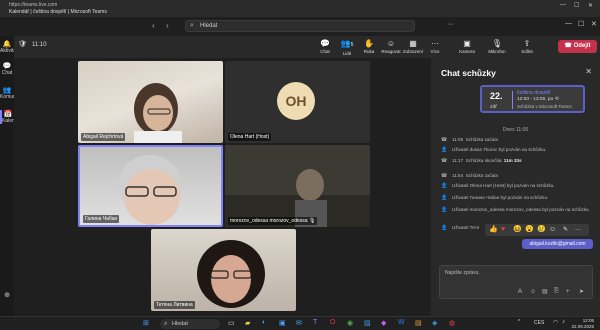 This screenshot has height=330, width=600. What do you see at coordinates (401, 322) in the screenshot?
I see `word-icon: W` at bounding box center [401, 322].